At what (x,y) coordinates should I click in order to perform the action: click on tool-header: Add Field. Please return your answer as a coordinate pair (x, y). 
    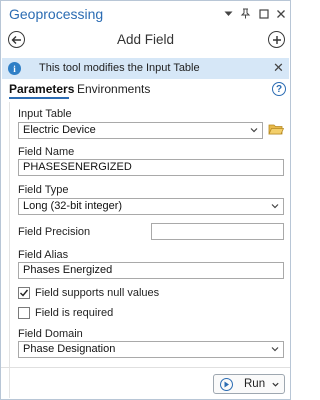
    Looking at the image, I should click on (145, 40).